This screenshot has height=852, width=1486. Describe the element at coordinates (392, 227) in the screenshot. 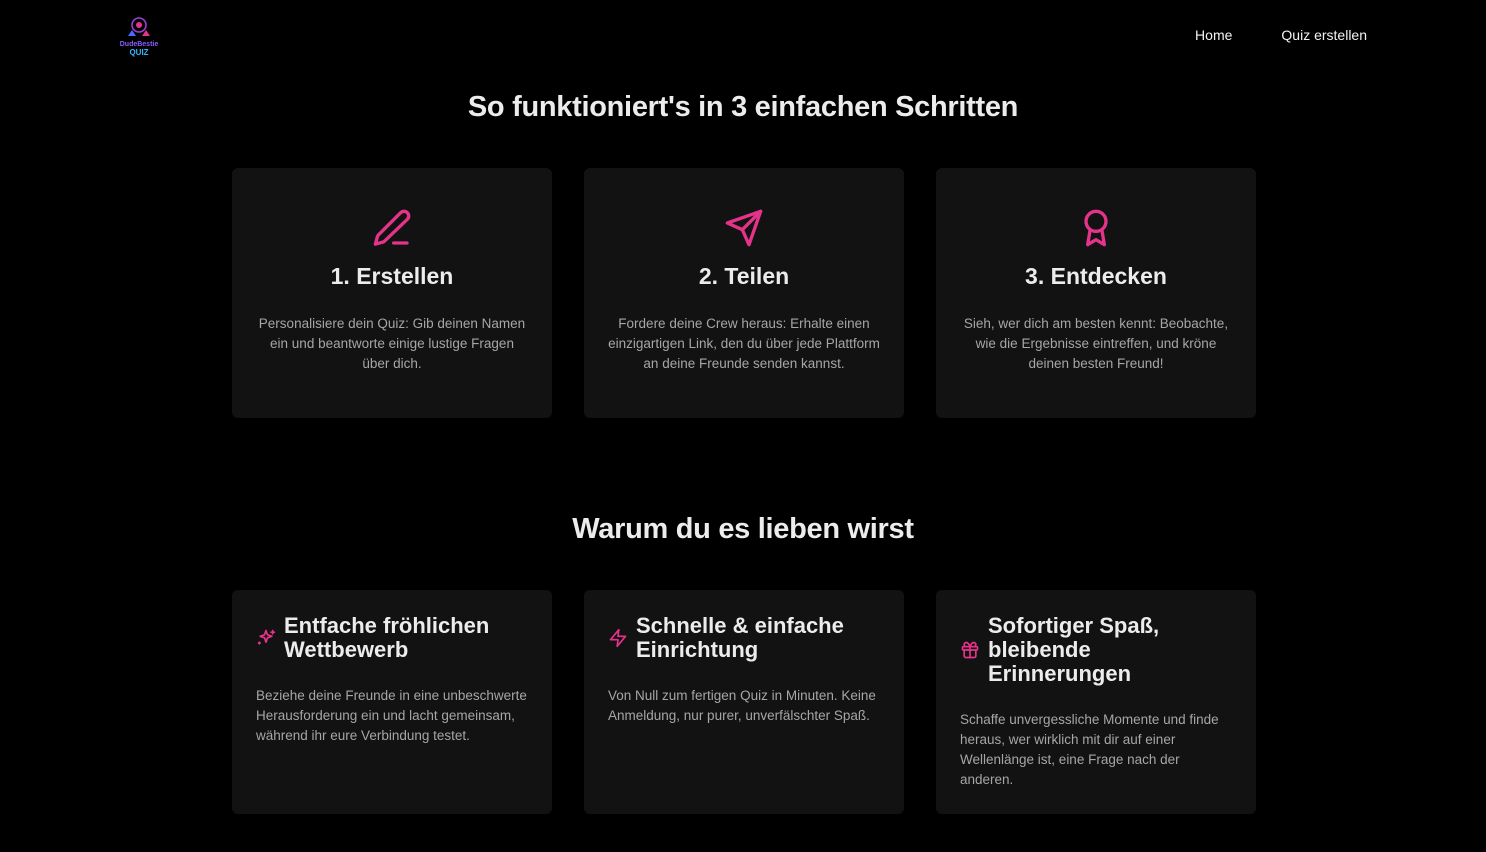

I see `pencil-icon` at that location.